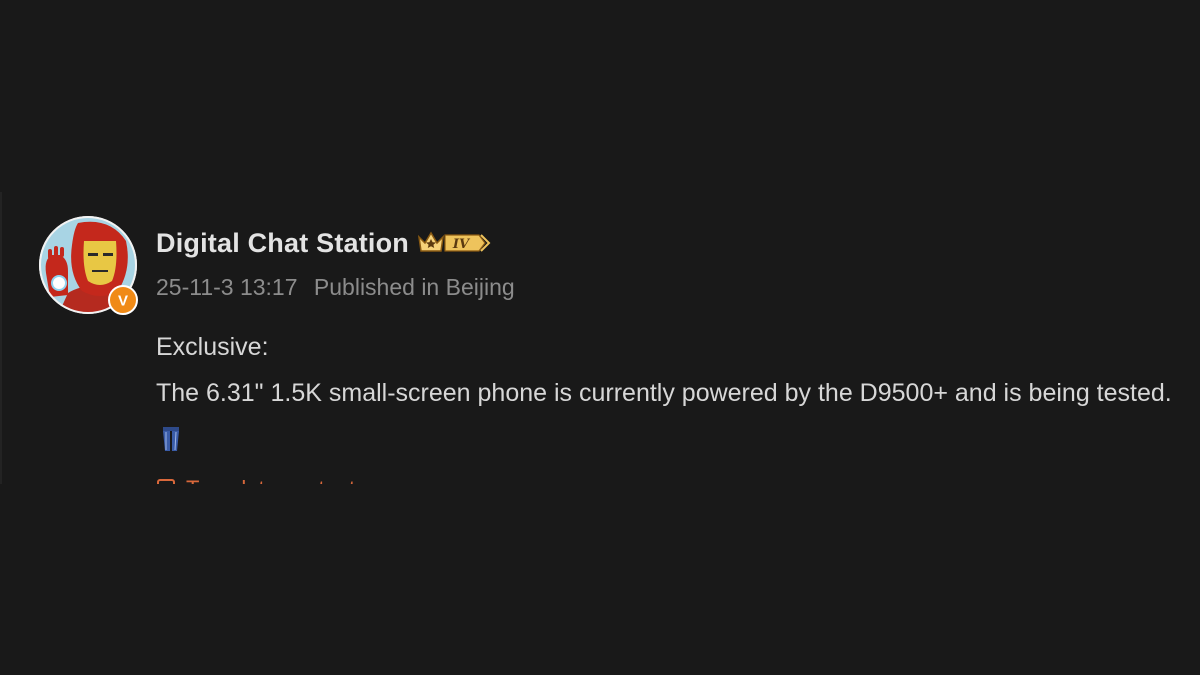 The width and height of the screenshot is (1200, 675). What do you see at coordinates (461, 244) in the screenshot?
I see `level-badge-text: IV` at bounding box center [461, 244].